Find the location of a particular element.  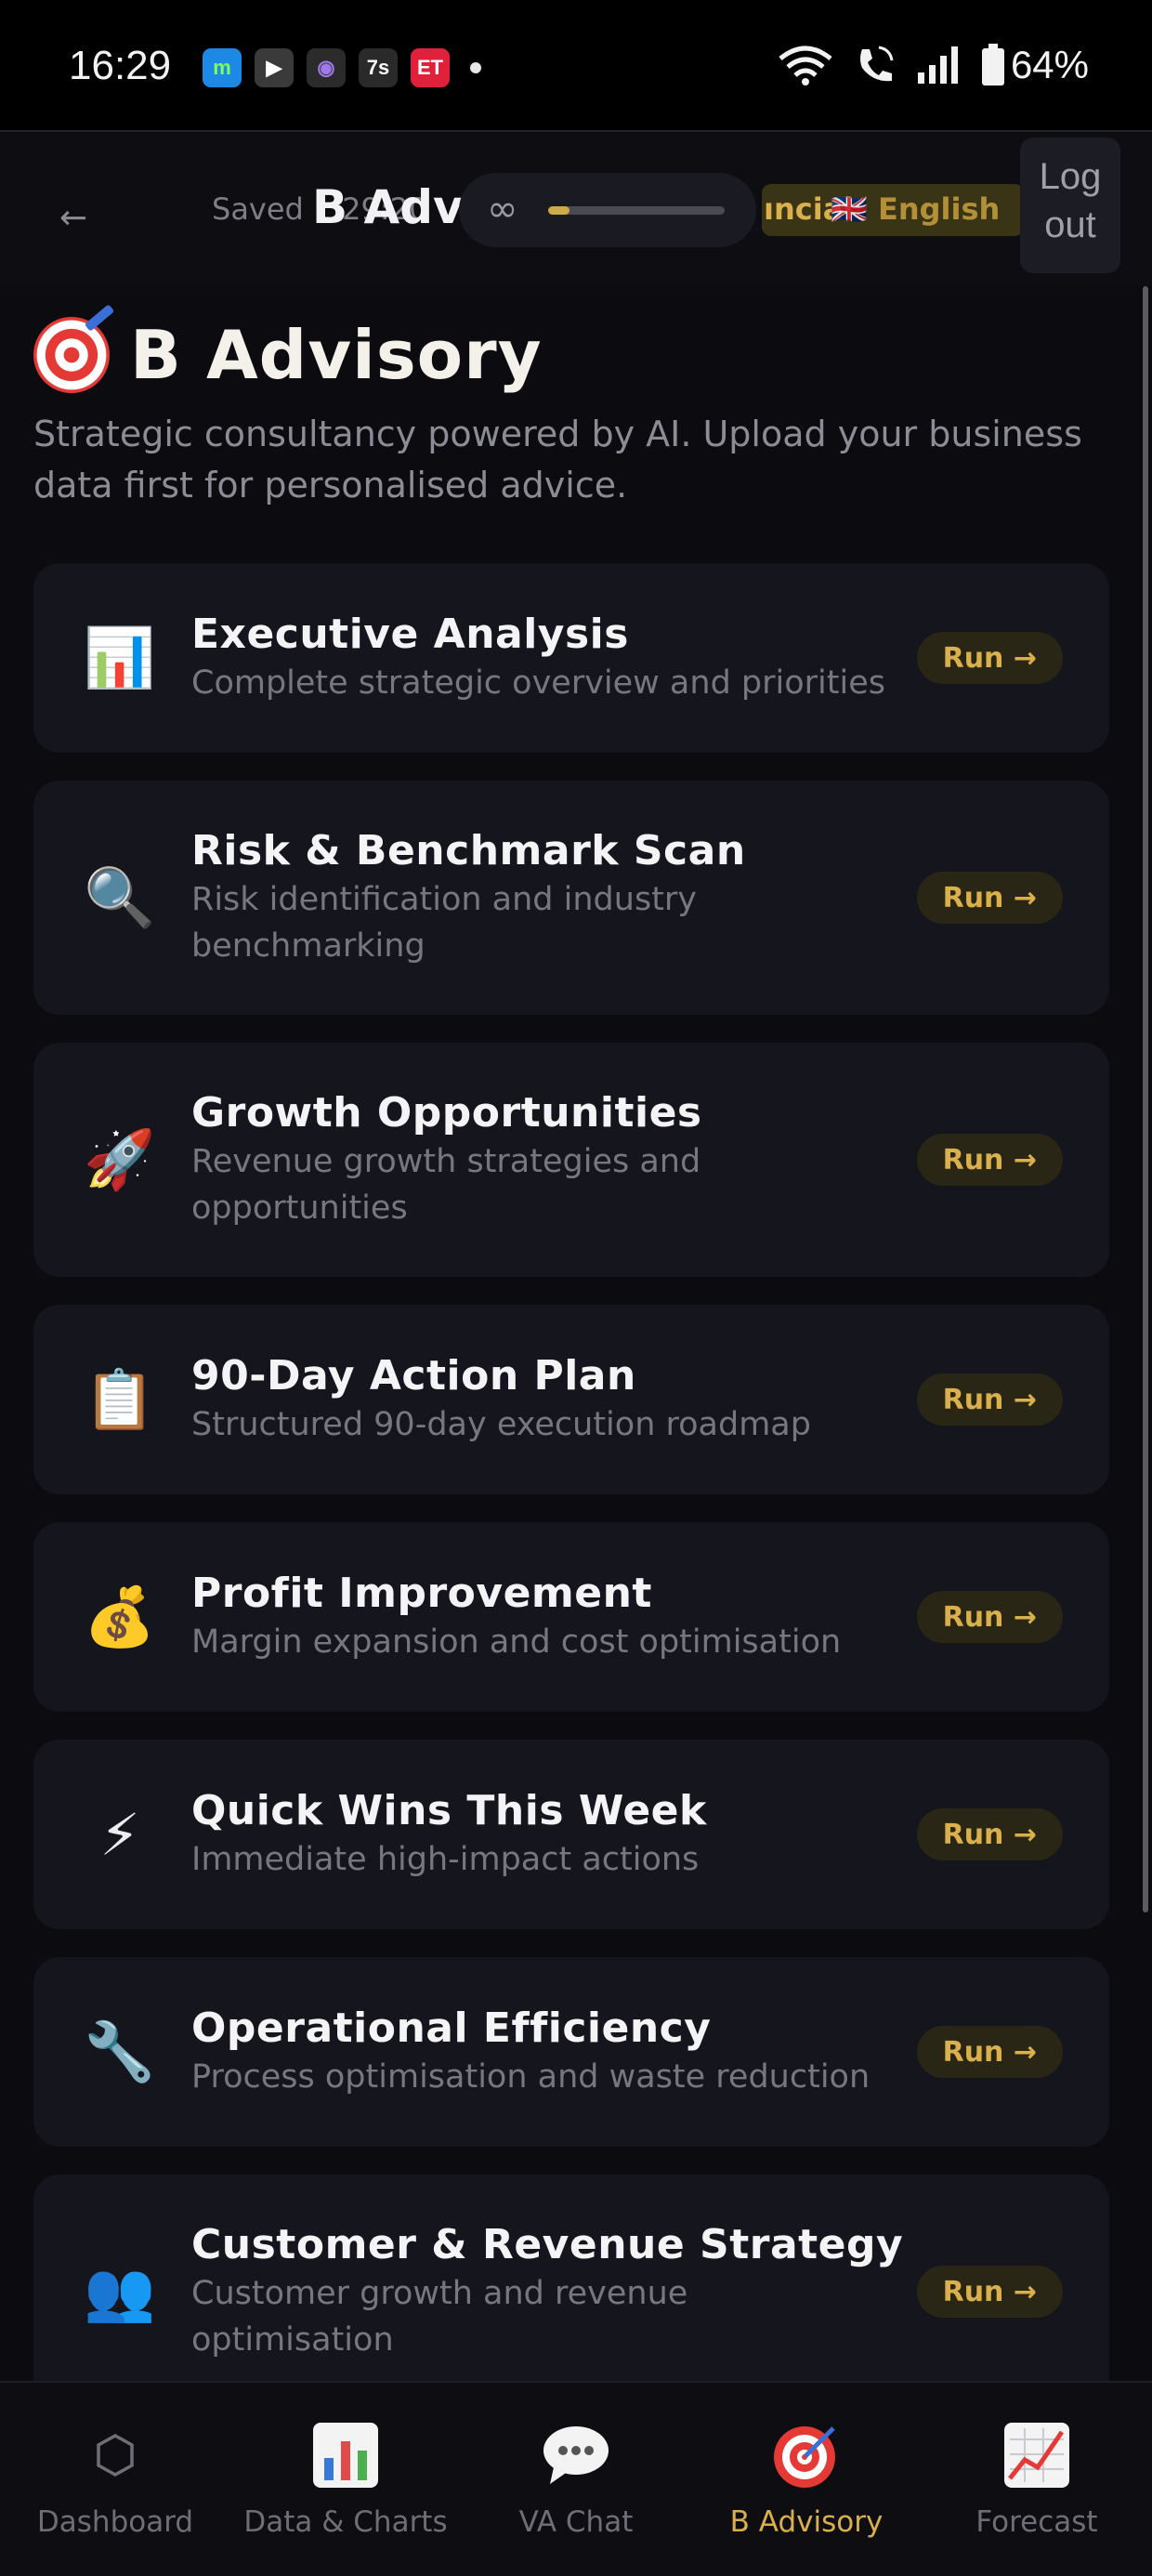

scrollbar is located at coordinates (1145, 1099).